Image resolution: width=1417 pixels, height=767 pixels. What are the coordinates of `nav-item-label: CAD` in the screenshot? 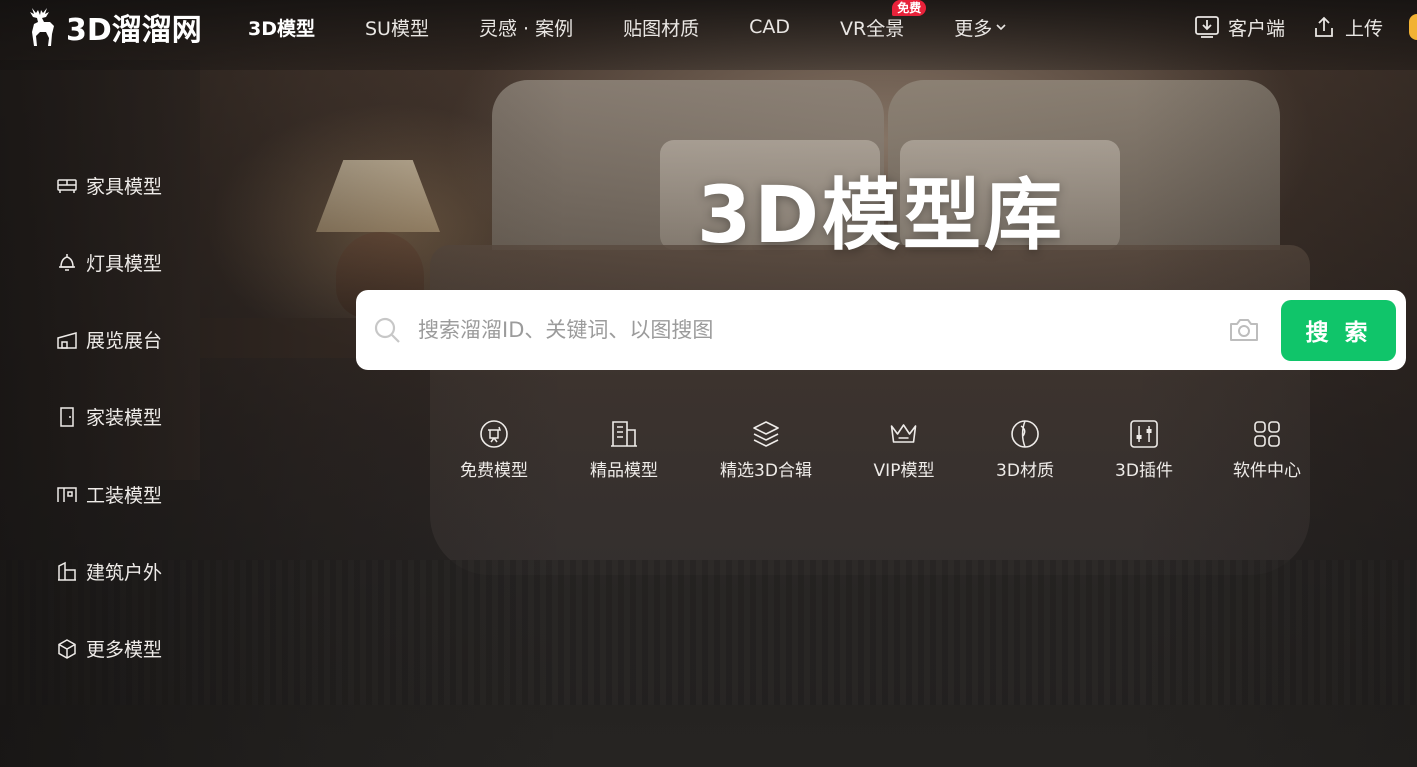 It's located at (770, 27).